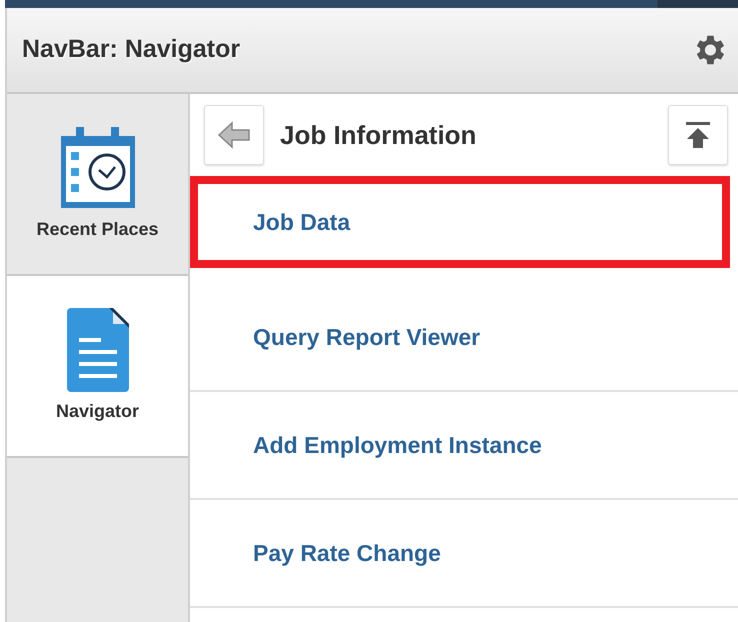  Describe the element at coordinates (347, 553) in the screenshot. I see `navigator-link: Pay Rate Change` at that location.